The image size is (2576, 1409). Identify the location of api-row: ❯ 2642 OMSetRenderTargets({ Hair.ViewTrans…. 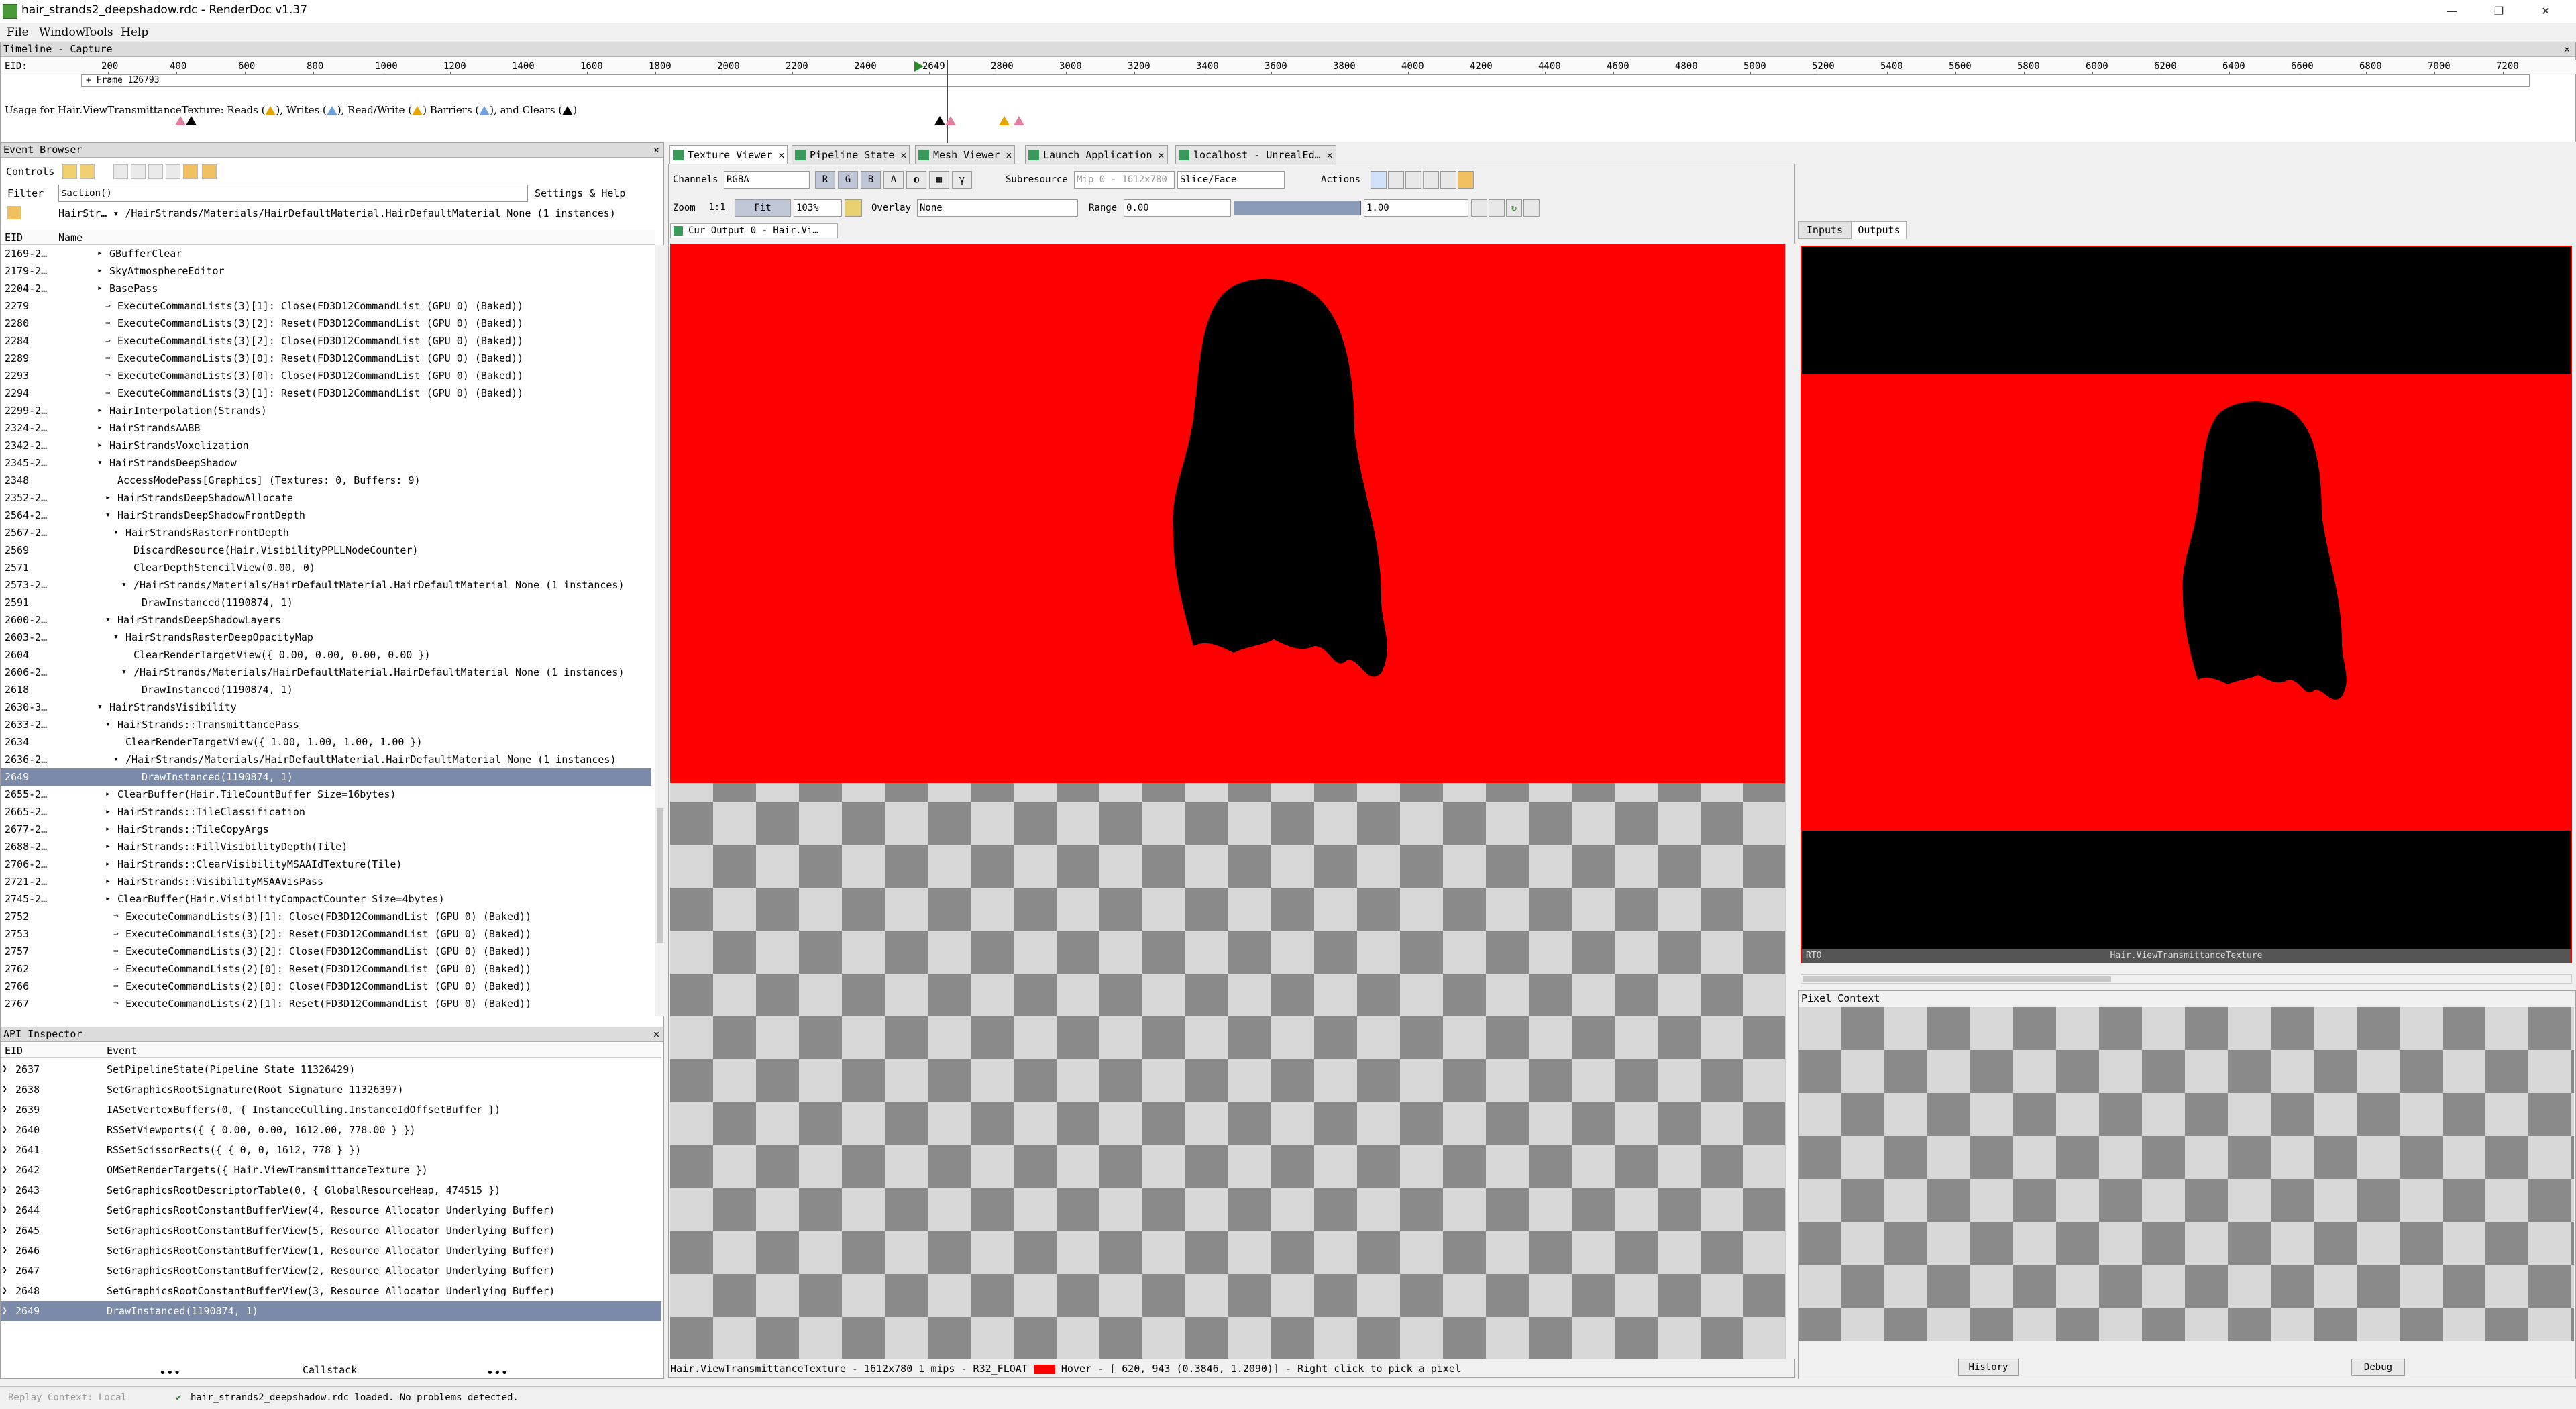
(331, 1170).